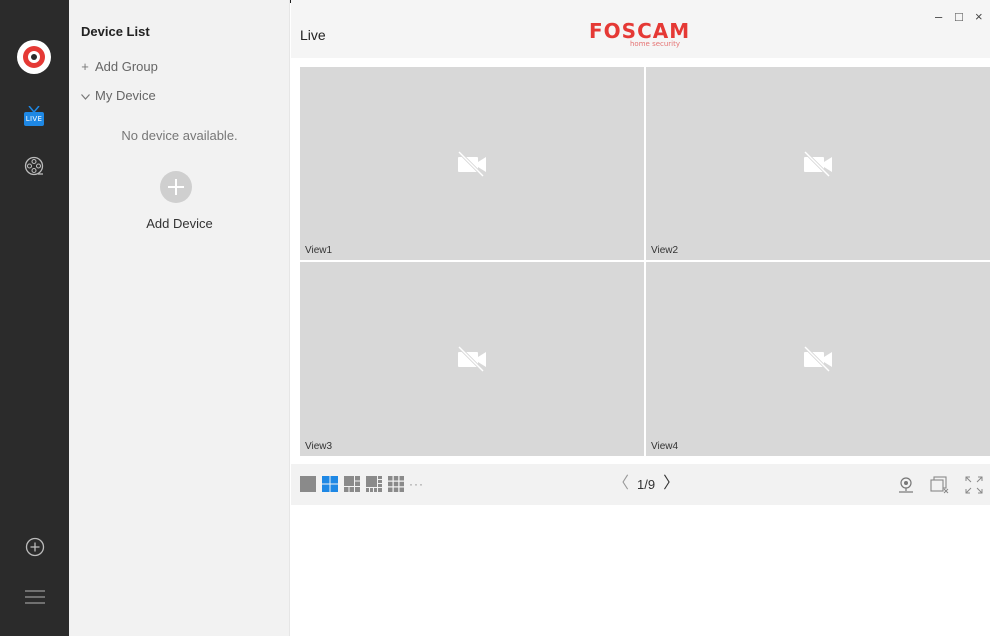 Image resolution: width=990 pixels, height=636 pixels. I want to click on foscam-logo-icon, so click(34, 57).